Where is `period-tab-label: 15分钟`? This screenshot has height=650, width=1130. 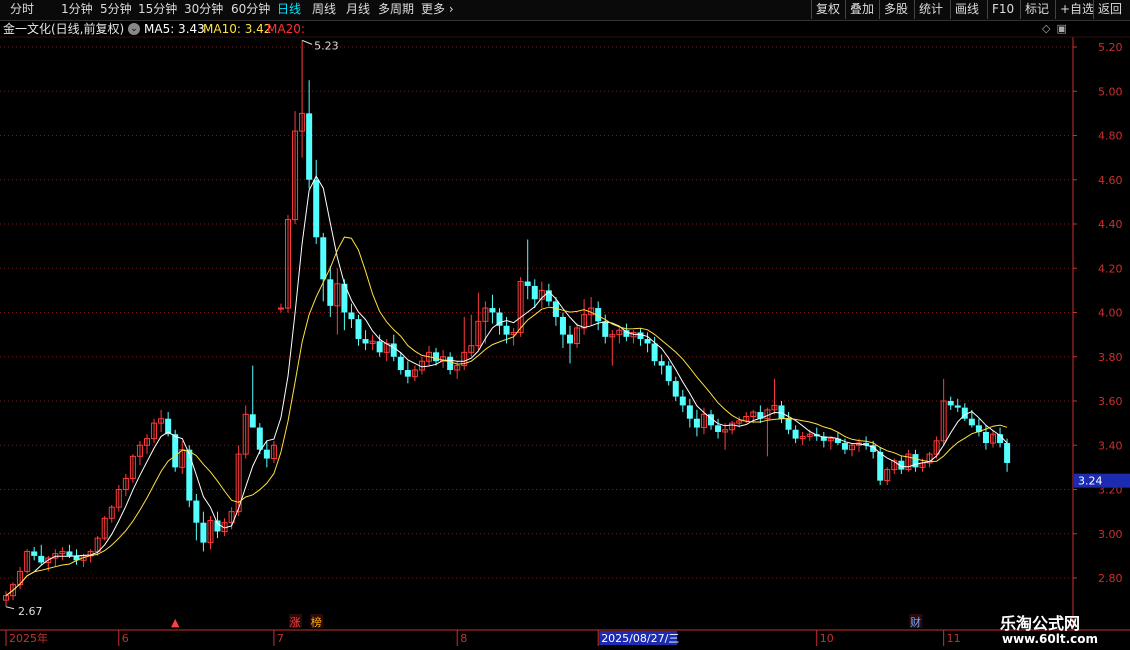 period-tab-label: 15分钟 is located at coordinates (158, 9).